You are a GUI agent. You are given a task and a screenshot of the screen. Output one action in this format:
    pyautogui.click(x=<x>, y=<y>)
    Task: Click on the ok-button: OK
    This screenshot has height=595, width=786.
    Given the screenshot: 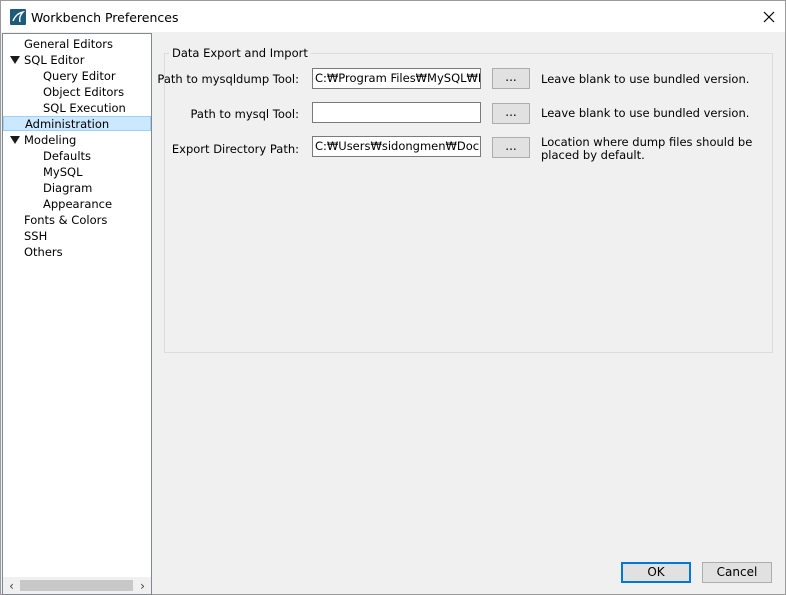 What is the action you would take?
    pyautogui.click(x=656, y=572)
    